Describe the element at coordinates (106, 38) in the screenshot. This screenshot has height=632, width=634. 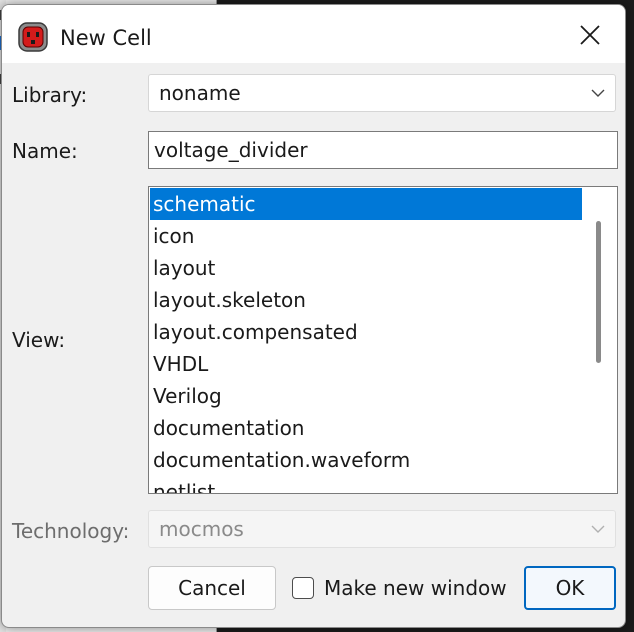
I see `dialog-title: New Cell` at that location.